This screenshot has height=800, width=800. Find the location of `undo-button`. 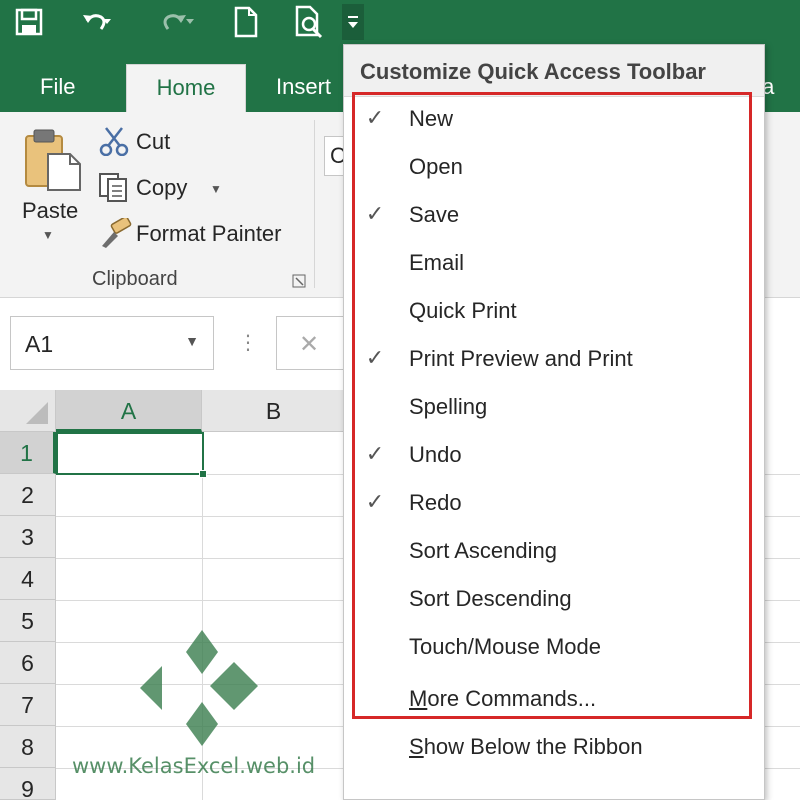

undo-button is located at coordinates (97, 22).